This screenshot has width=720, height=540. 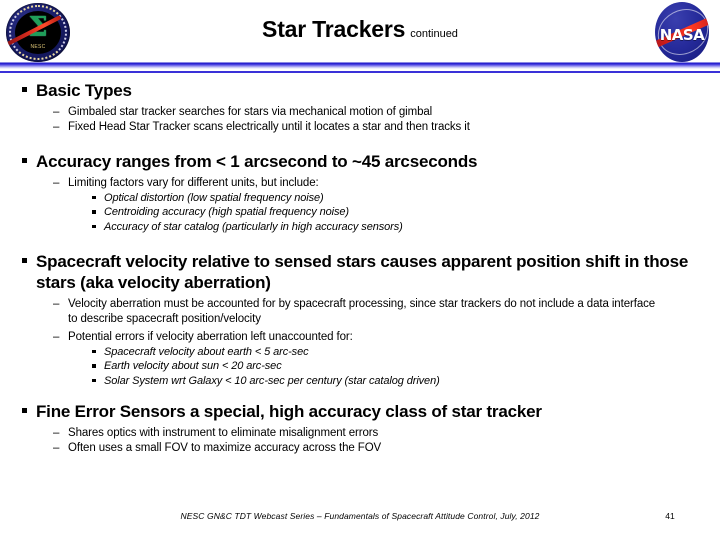 I want to click on nesc-seal-logo: Σ NESC, so click(x=38, y=32).